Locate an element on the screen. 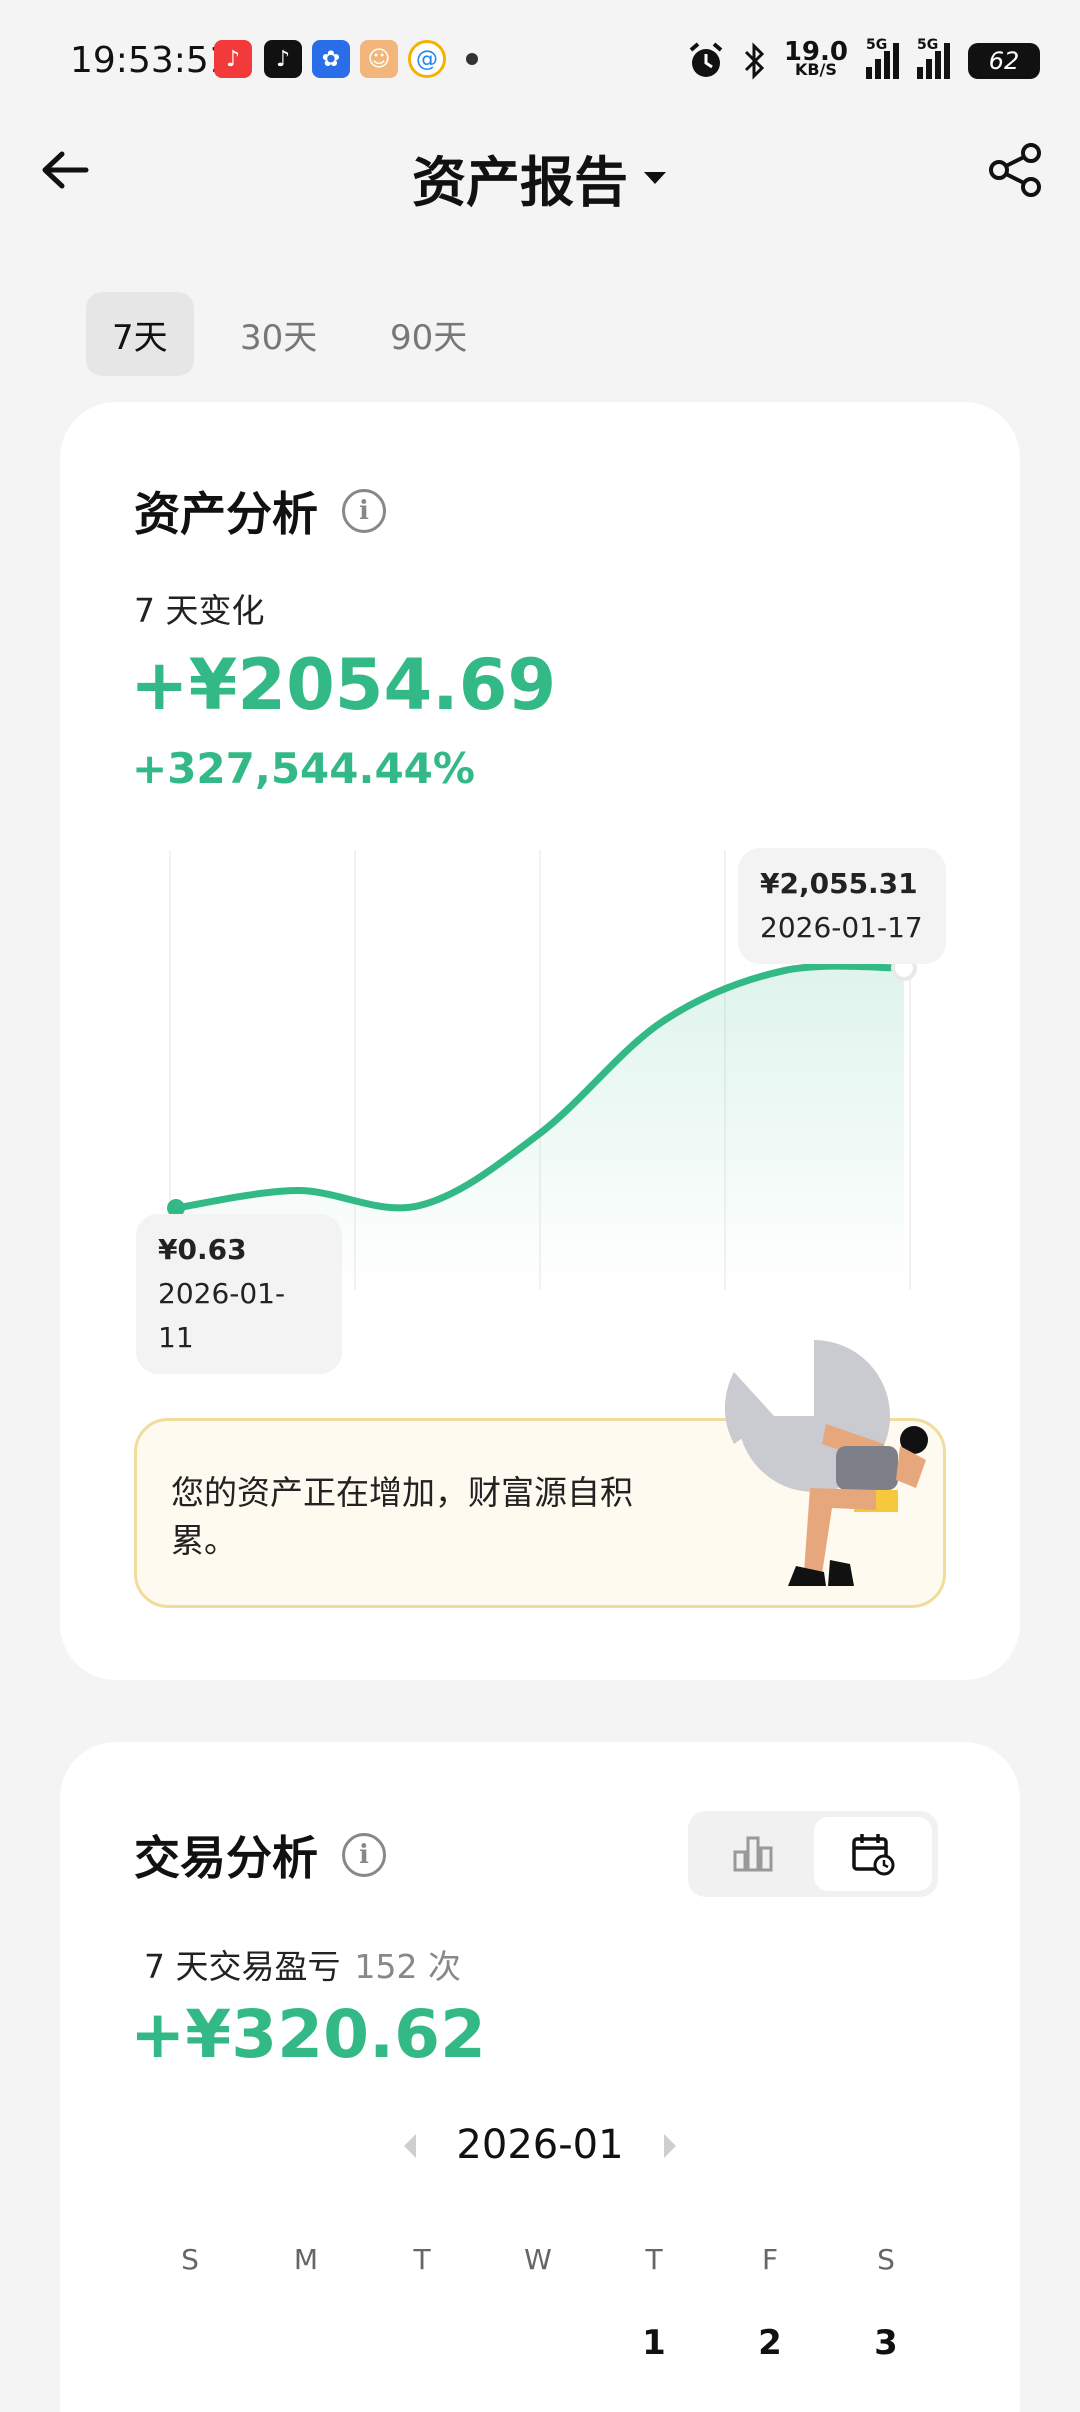 Image resolution: width=1080 pixels, height=2412 pixels. end-date: 2026-01-17 is located at coordinates (841, 927).